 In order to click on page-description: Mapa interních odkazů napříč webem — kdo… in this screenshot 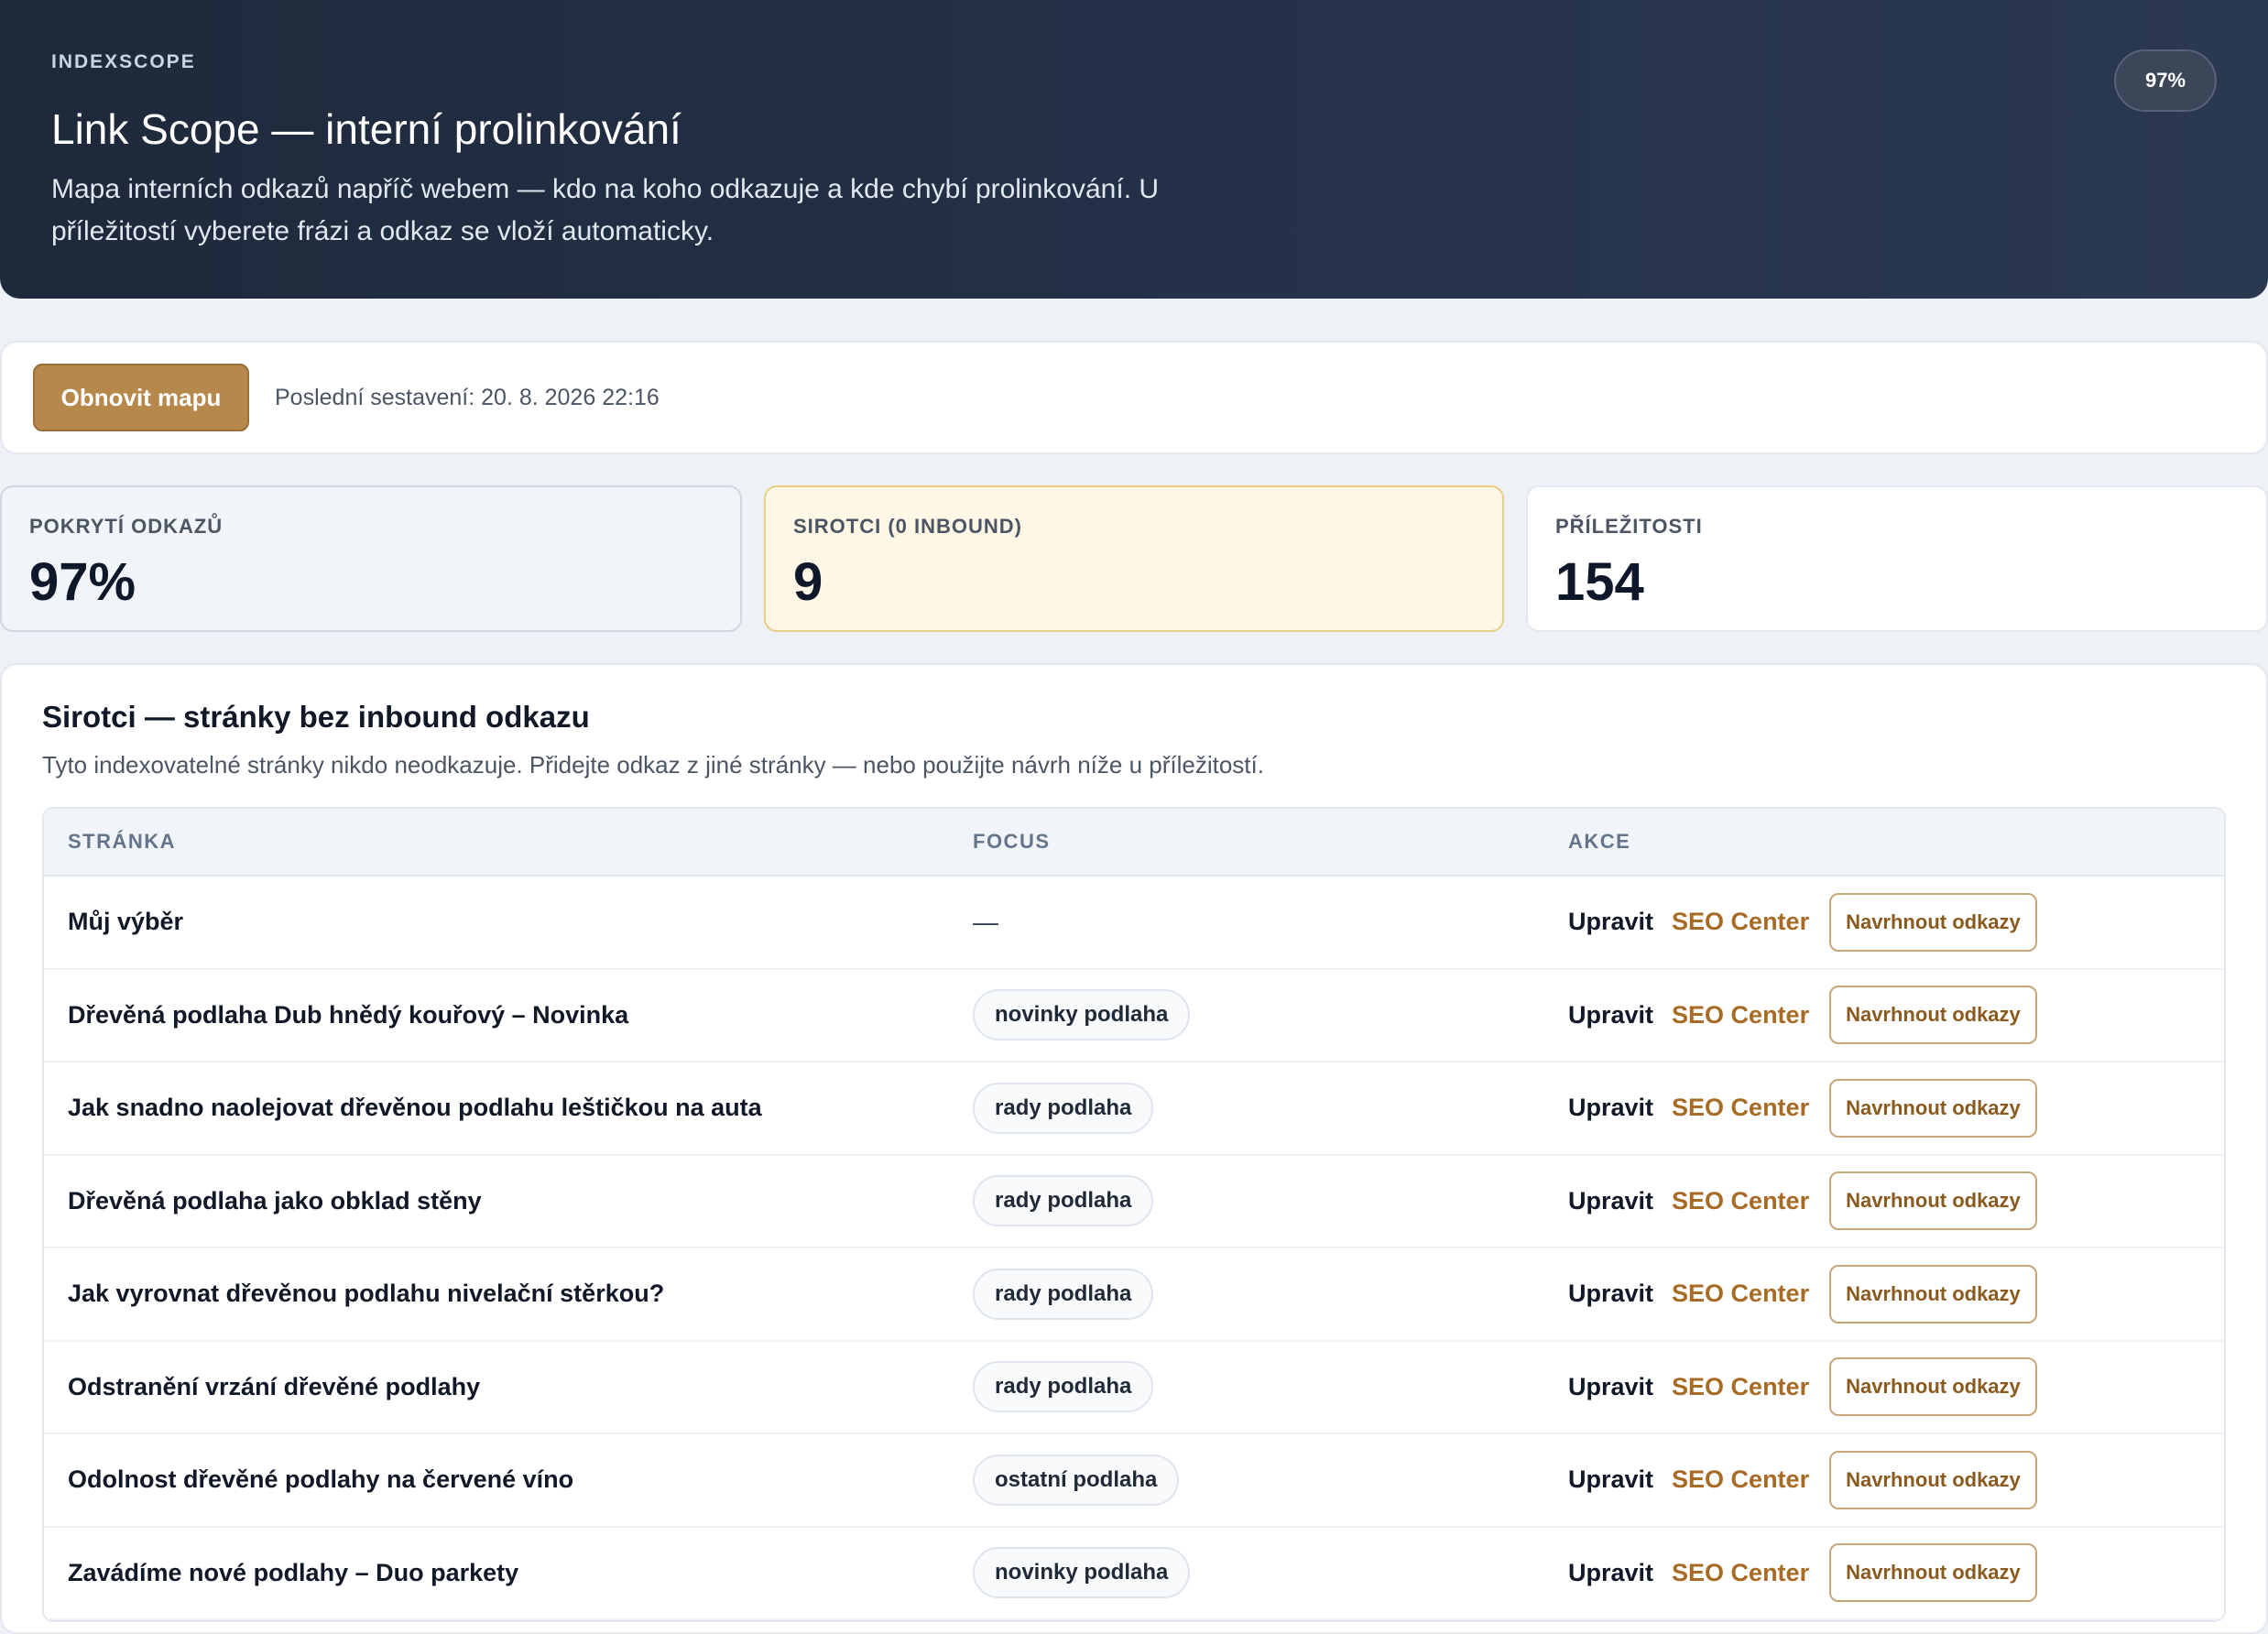, I will do `click(605, 210)`.